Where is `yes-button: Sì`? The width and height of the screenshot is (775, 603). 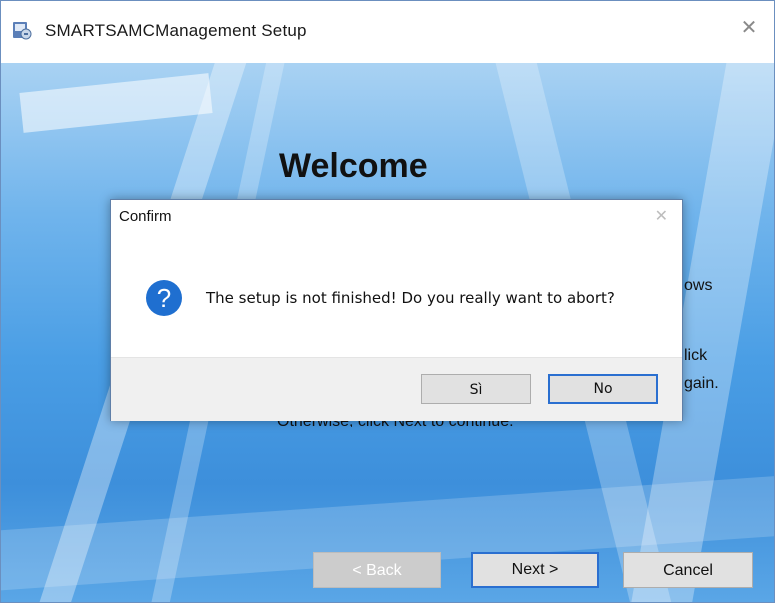 yes-button: Sì is located at coordinates (476, 389).